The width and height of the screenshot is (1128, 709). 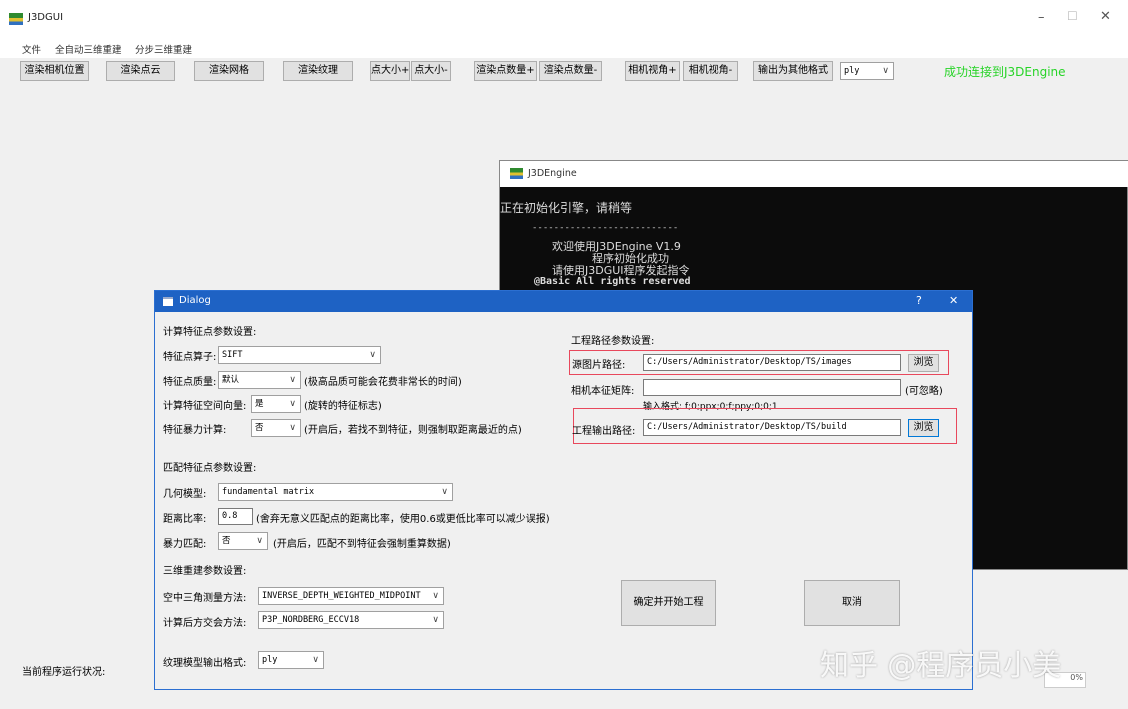 What do you see at coordinates (88, 49) in the screenshot?
I see `menu-auto-reconstruct: 全自动三维重建` at bounding box center [88, 49].